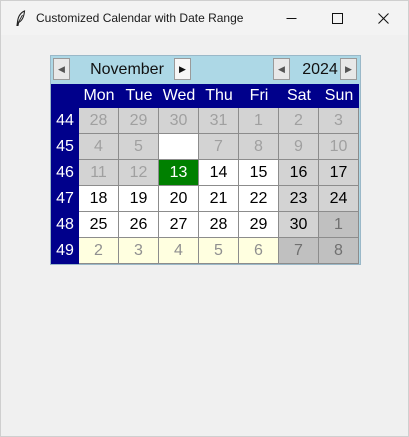 This screenshot has width=409, height=437. Describe the element at coordinates (339, 199) in the screenshot. I see `day-cell: 24` at that location.